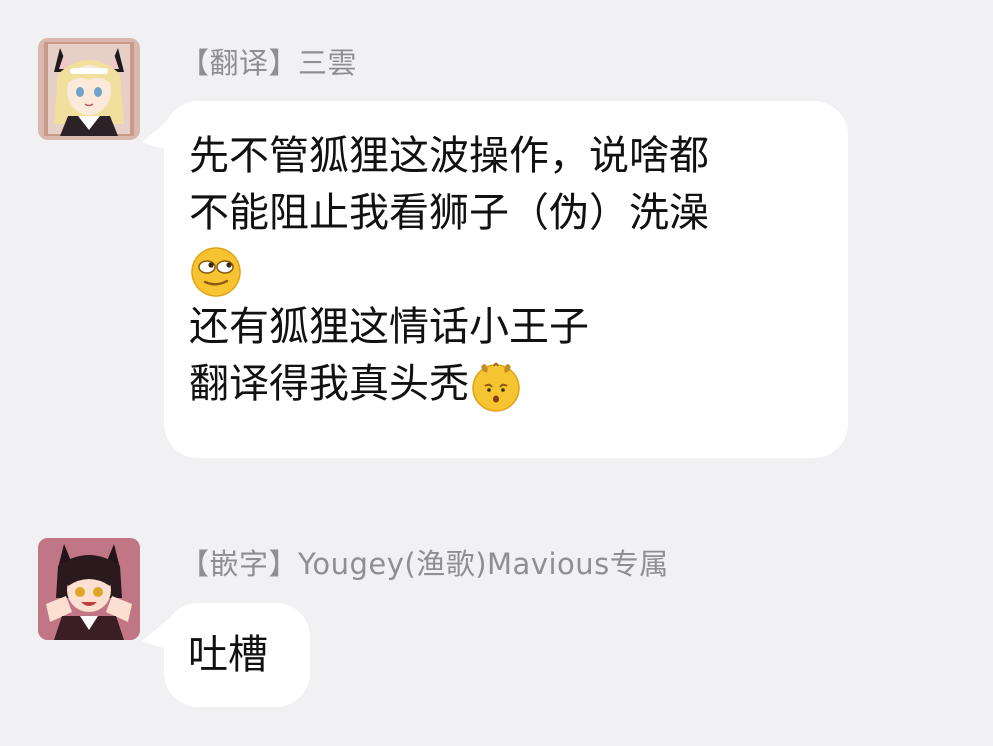  I want to click on anime-girl-cat-ears-avatar, so click(89, 89).